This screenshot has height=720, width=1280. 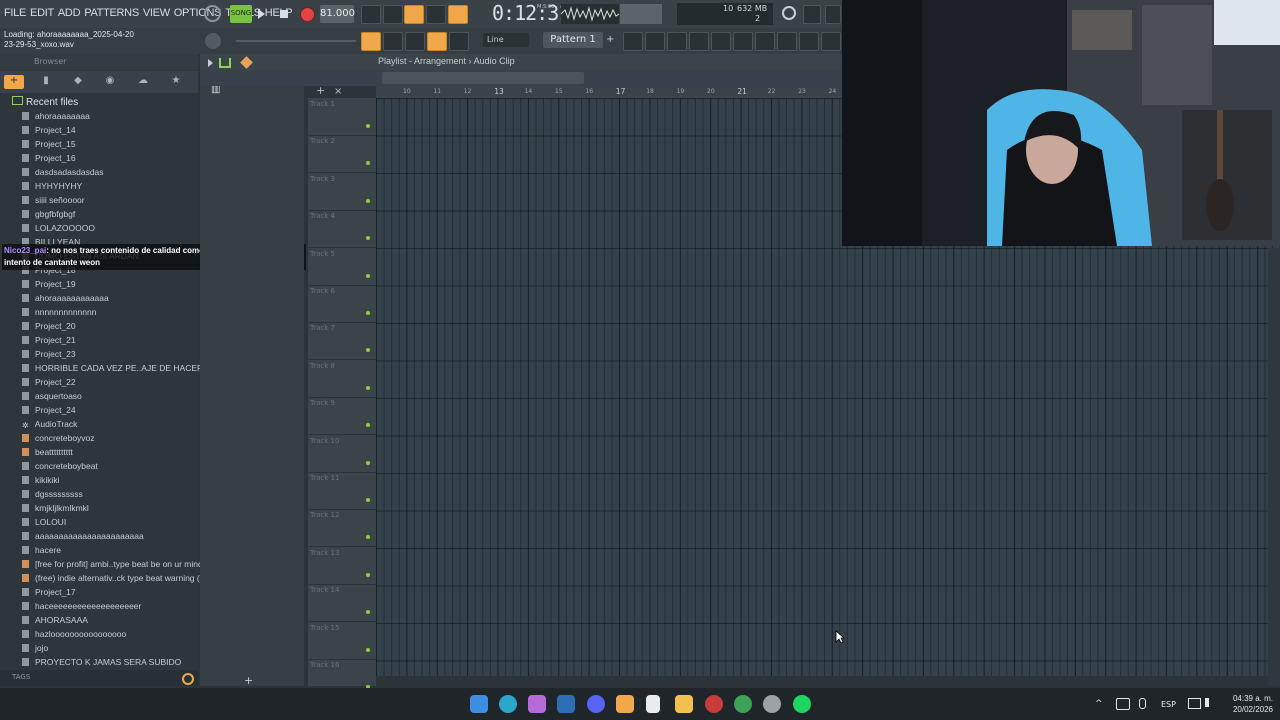 What do you see at coordinates (787, 41) in the screenshot?
I see `tools-icon` at bounding box center [787, 41].